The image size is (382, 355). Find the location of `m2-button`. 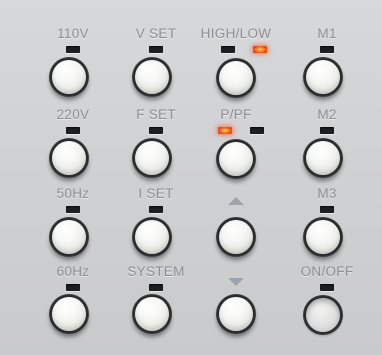

m2-button is located at coordinates (323, 158).